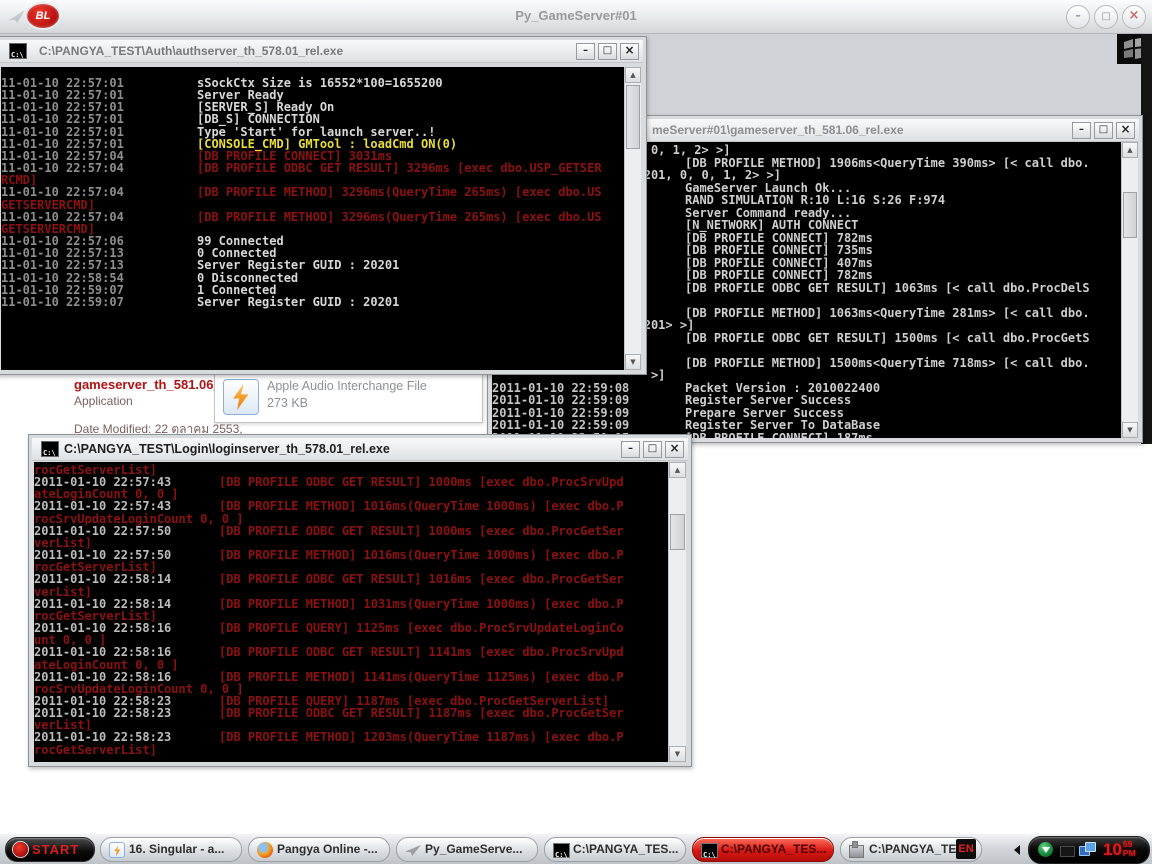 This screenshot has height=864, width=1152. Describe the element at coordinates (1112, 849) in the screenshot. I see `clock-hour: 10` at that location.